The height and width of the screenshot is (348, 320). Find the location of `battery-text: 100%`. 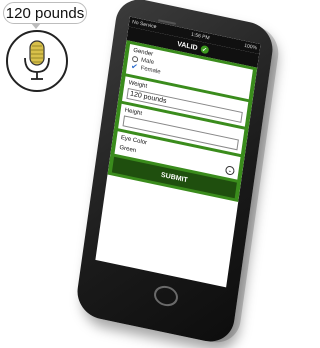

battery-text: 100% is located at coordinates (250, 47).